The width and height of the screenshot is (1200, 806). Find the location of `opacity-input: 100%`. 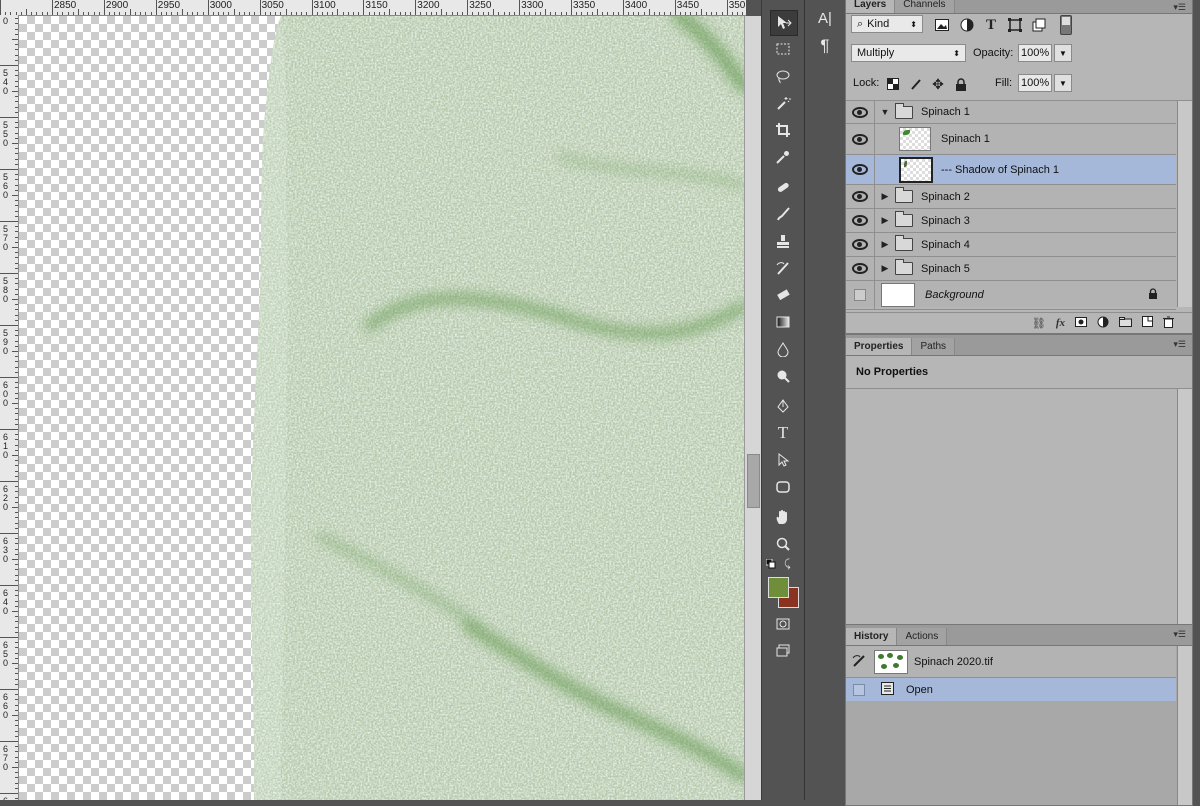

opacity-input: 100% is located at coordinates (1035, 53).